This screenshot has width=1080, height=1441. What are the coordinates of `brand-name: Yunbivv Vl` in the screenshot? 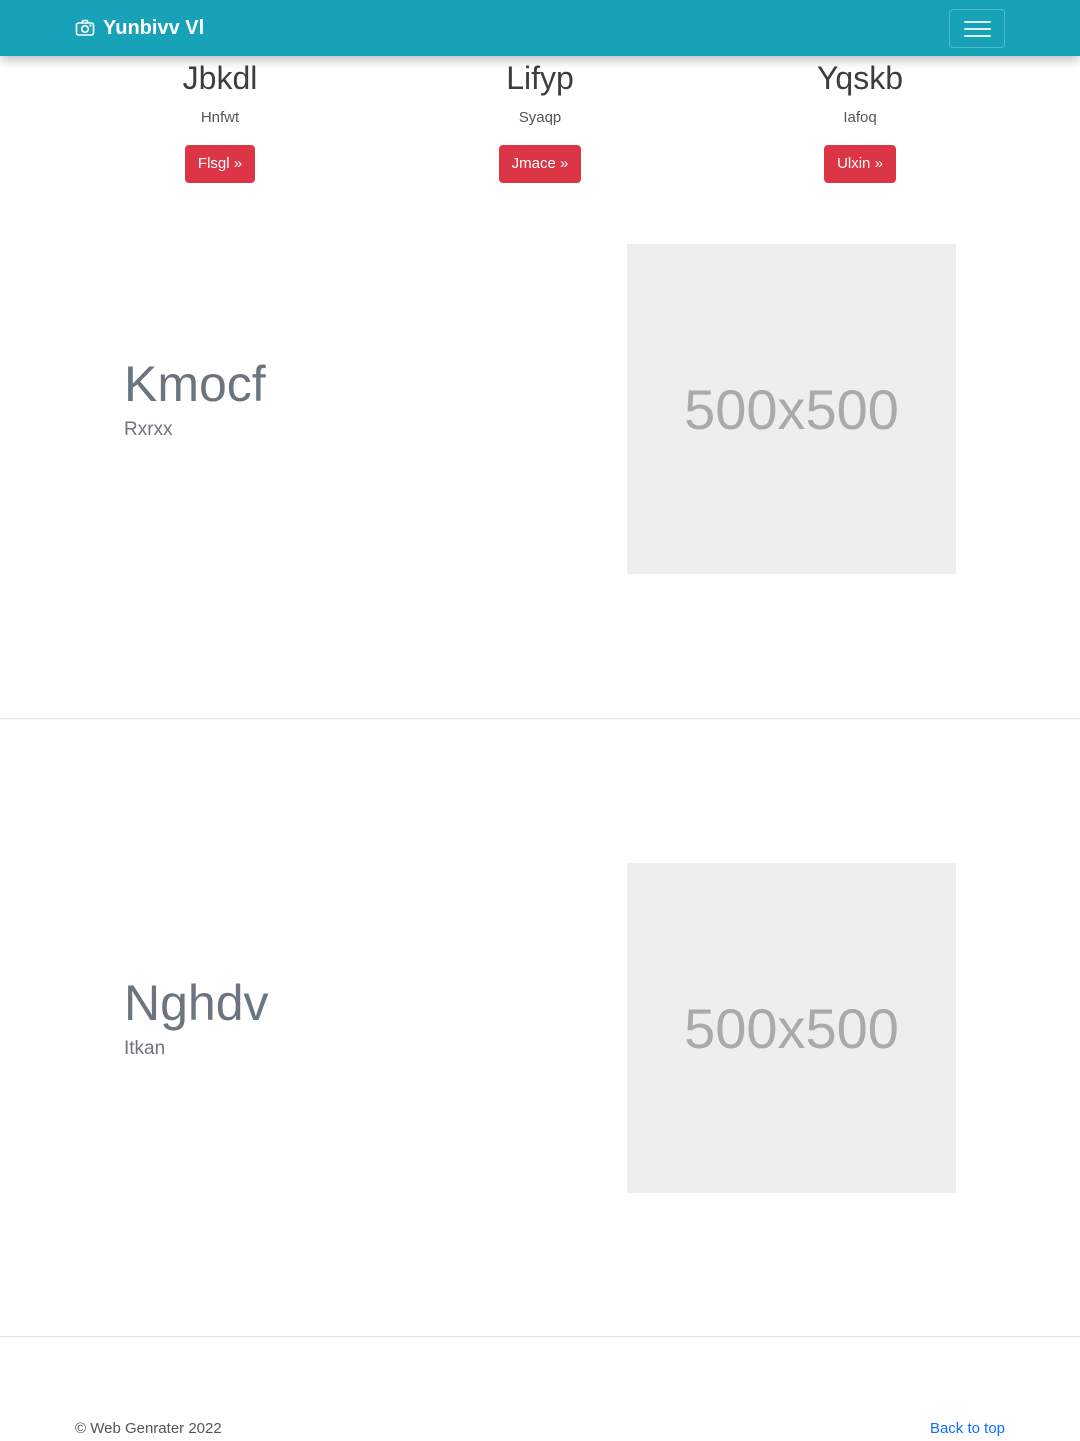 It's located at (154, 27).